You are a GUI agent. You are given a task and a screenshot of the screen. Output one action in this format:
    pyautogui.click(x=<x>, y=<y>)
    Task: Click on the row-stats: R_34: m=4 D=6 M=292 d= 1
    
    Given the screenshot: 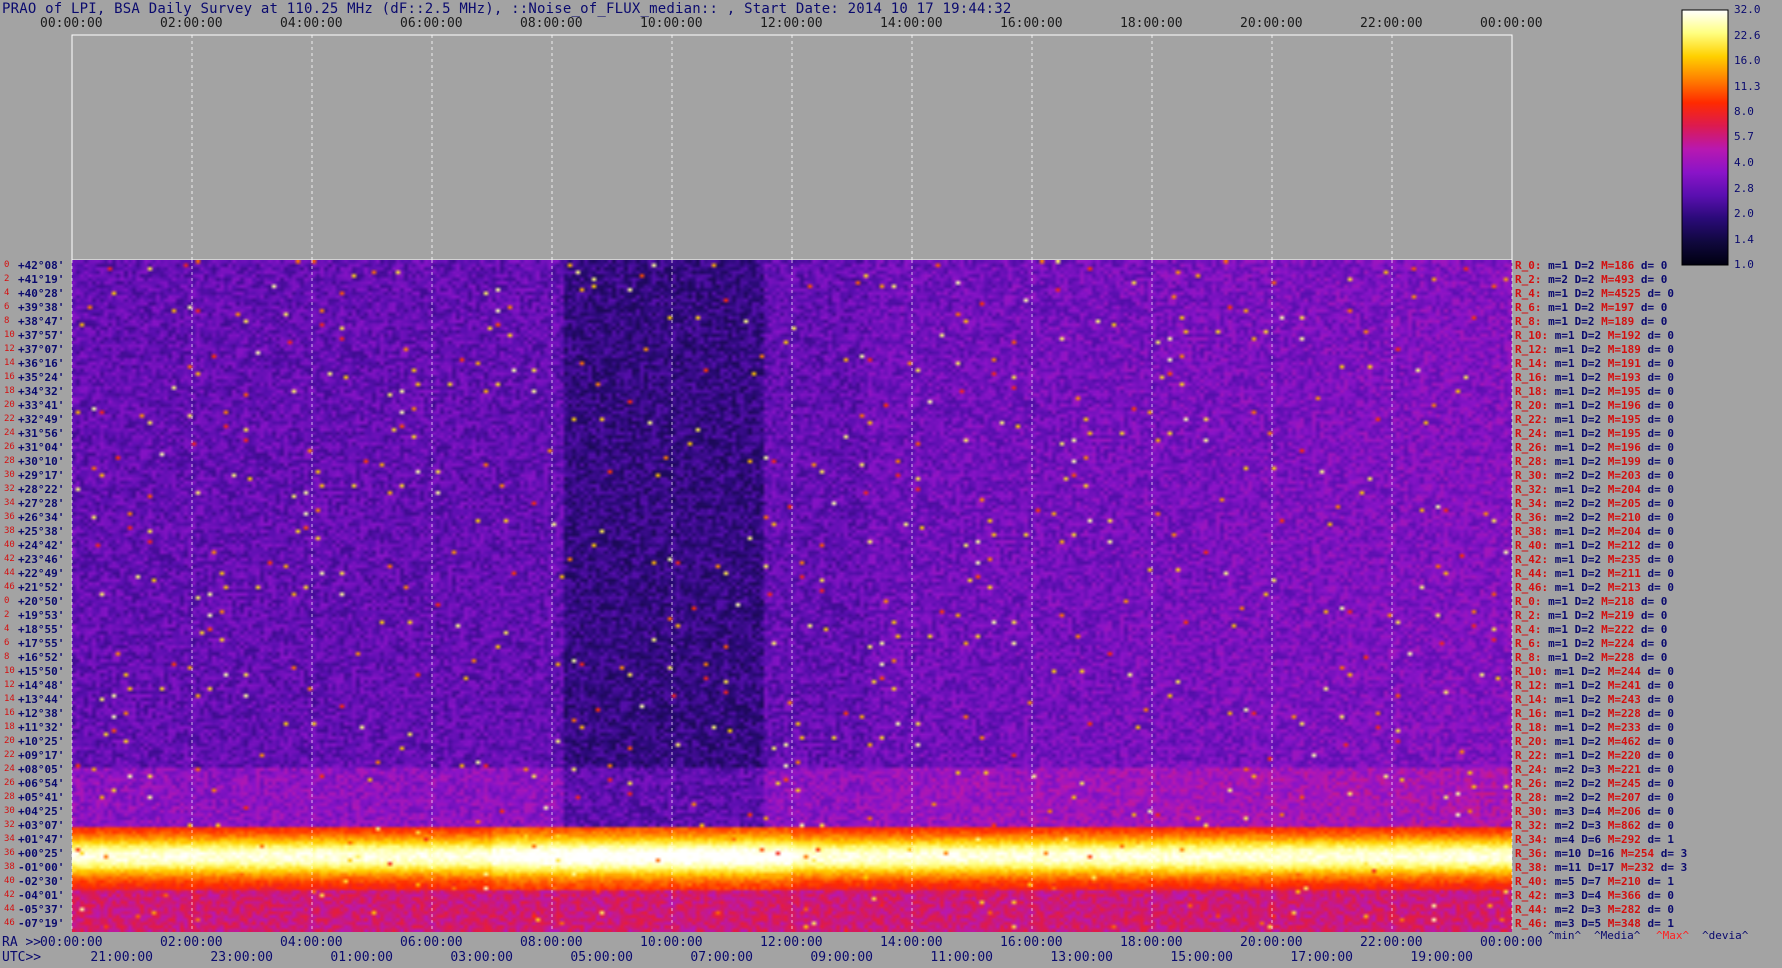 What is the action you would take?
    pyautogui.click(x=1594, y=839)
    